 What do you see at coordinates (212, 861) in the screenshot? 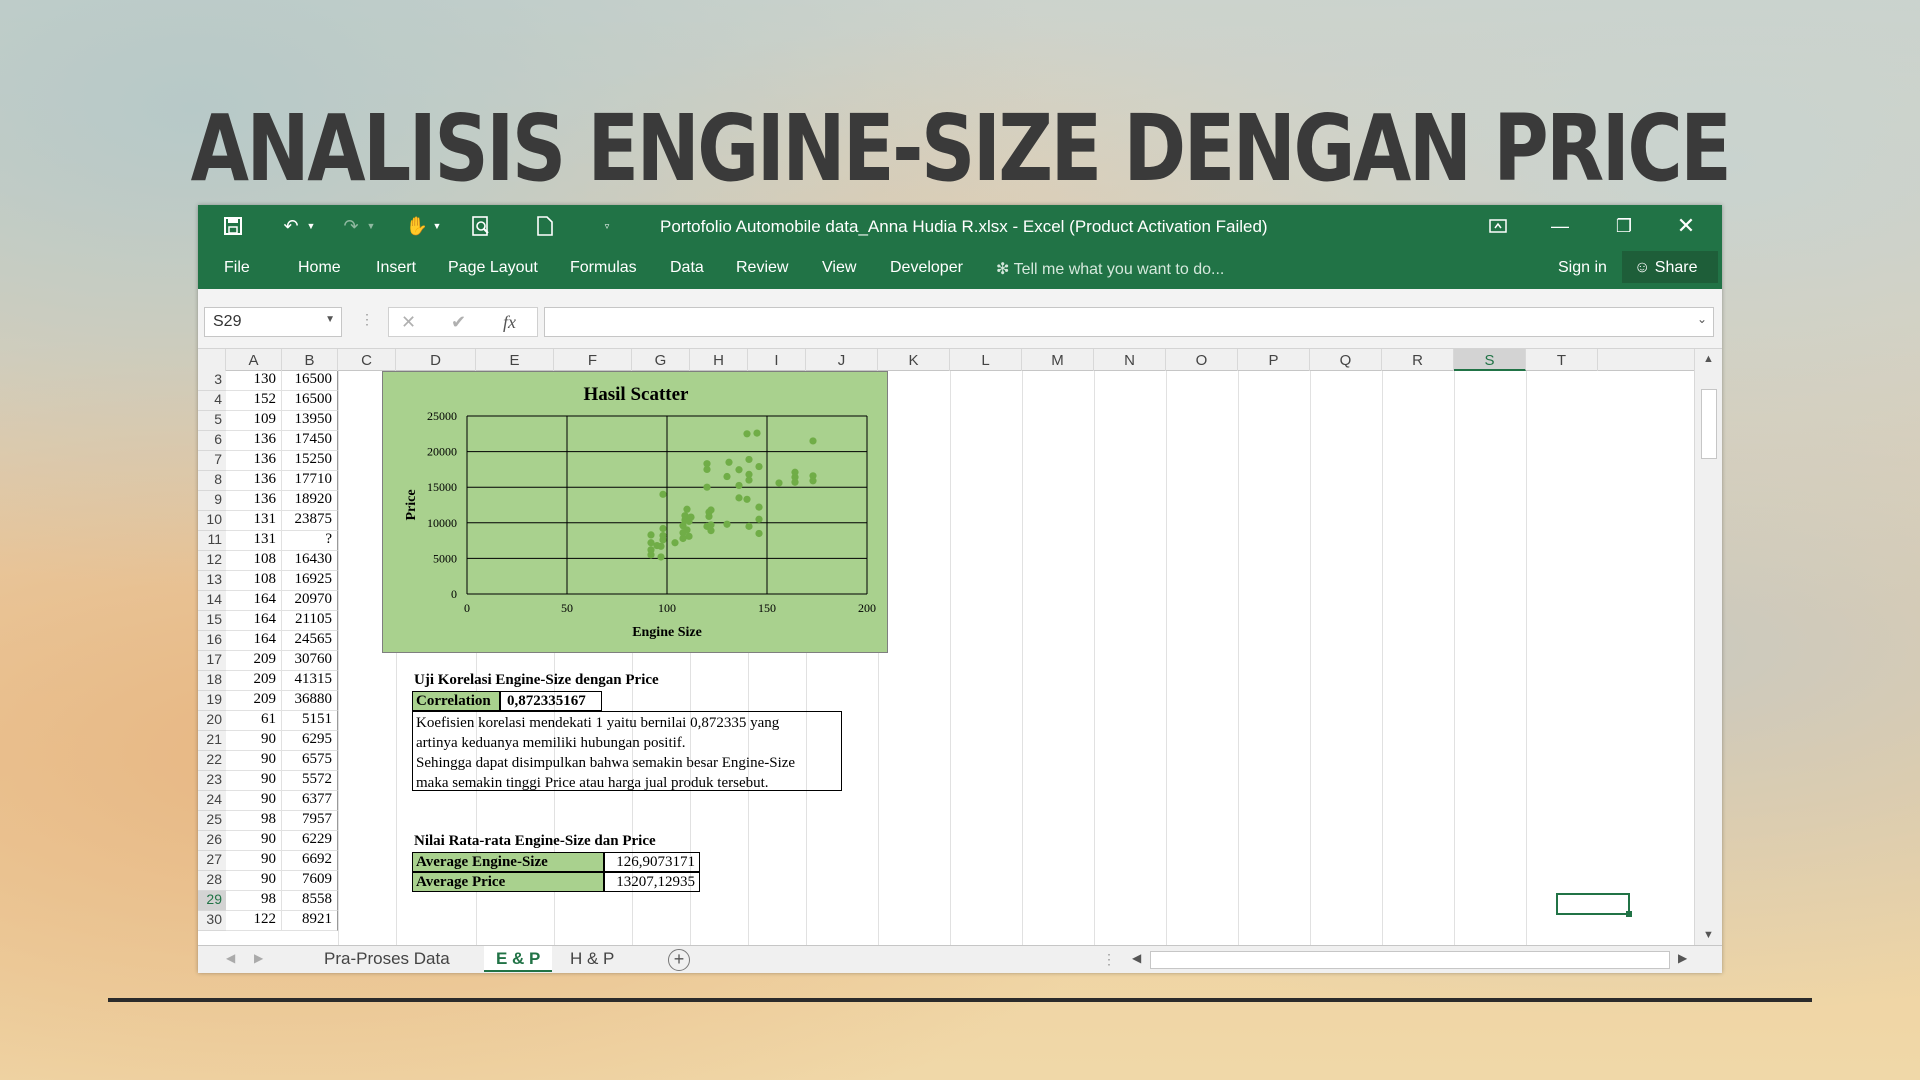
I see `row-header: 27` at bounding box center [212, 861].